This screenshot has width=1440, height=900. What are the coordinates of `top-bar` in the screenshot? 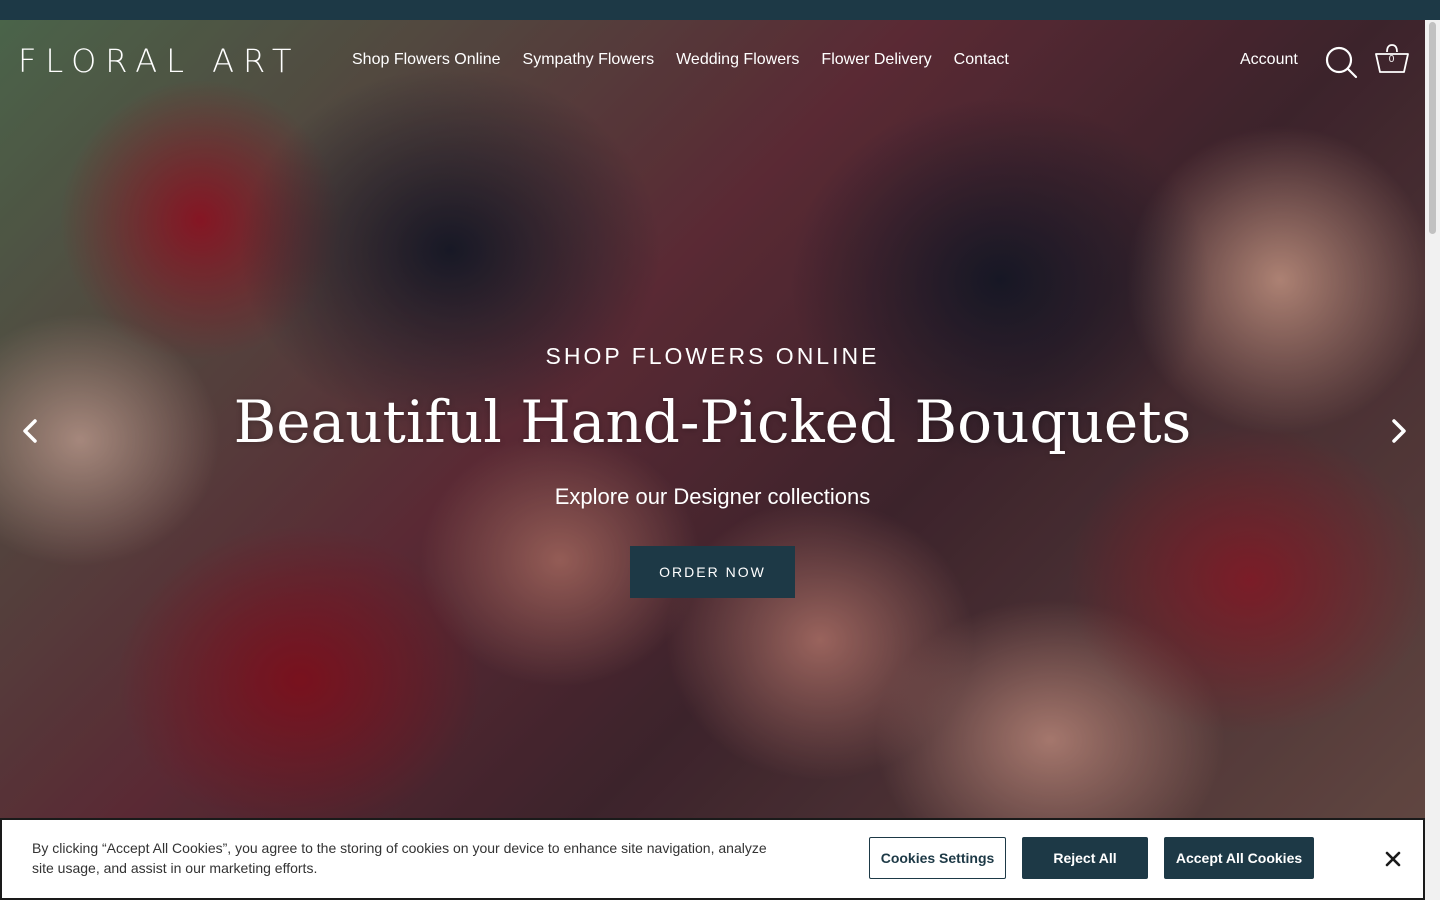 It's located at (720, 10).